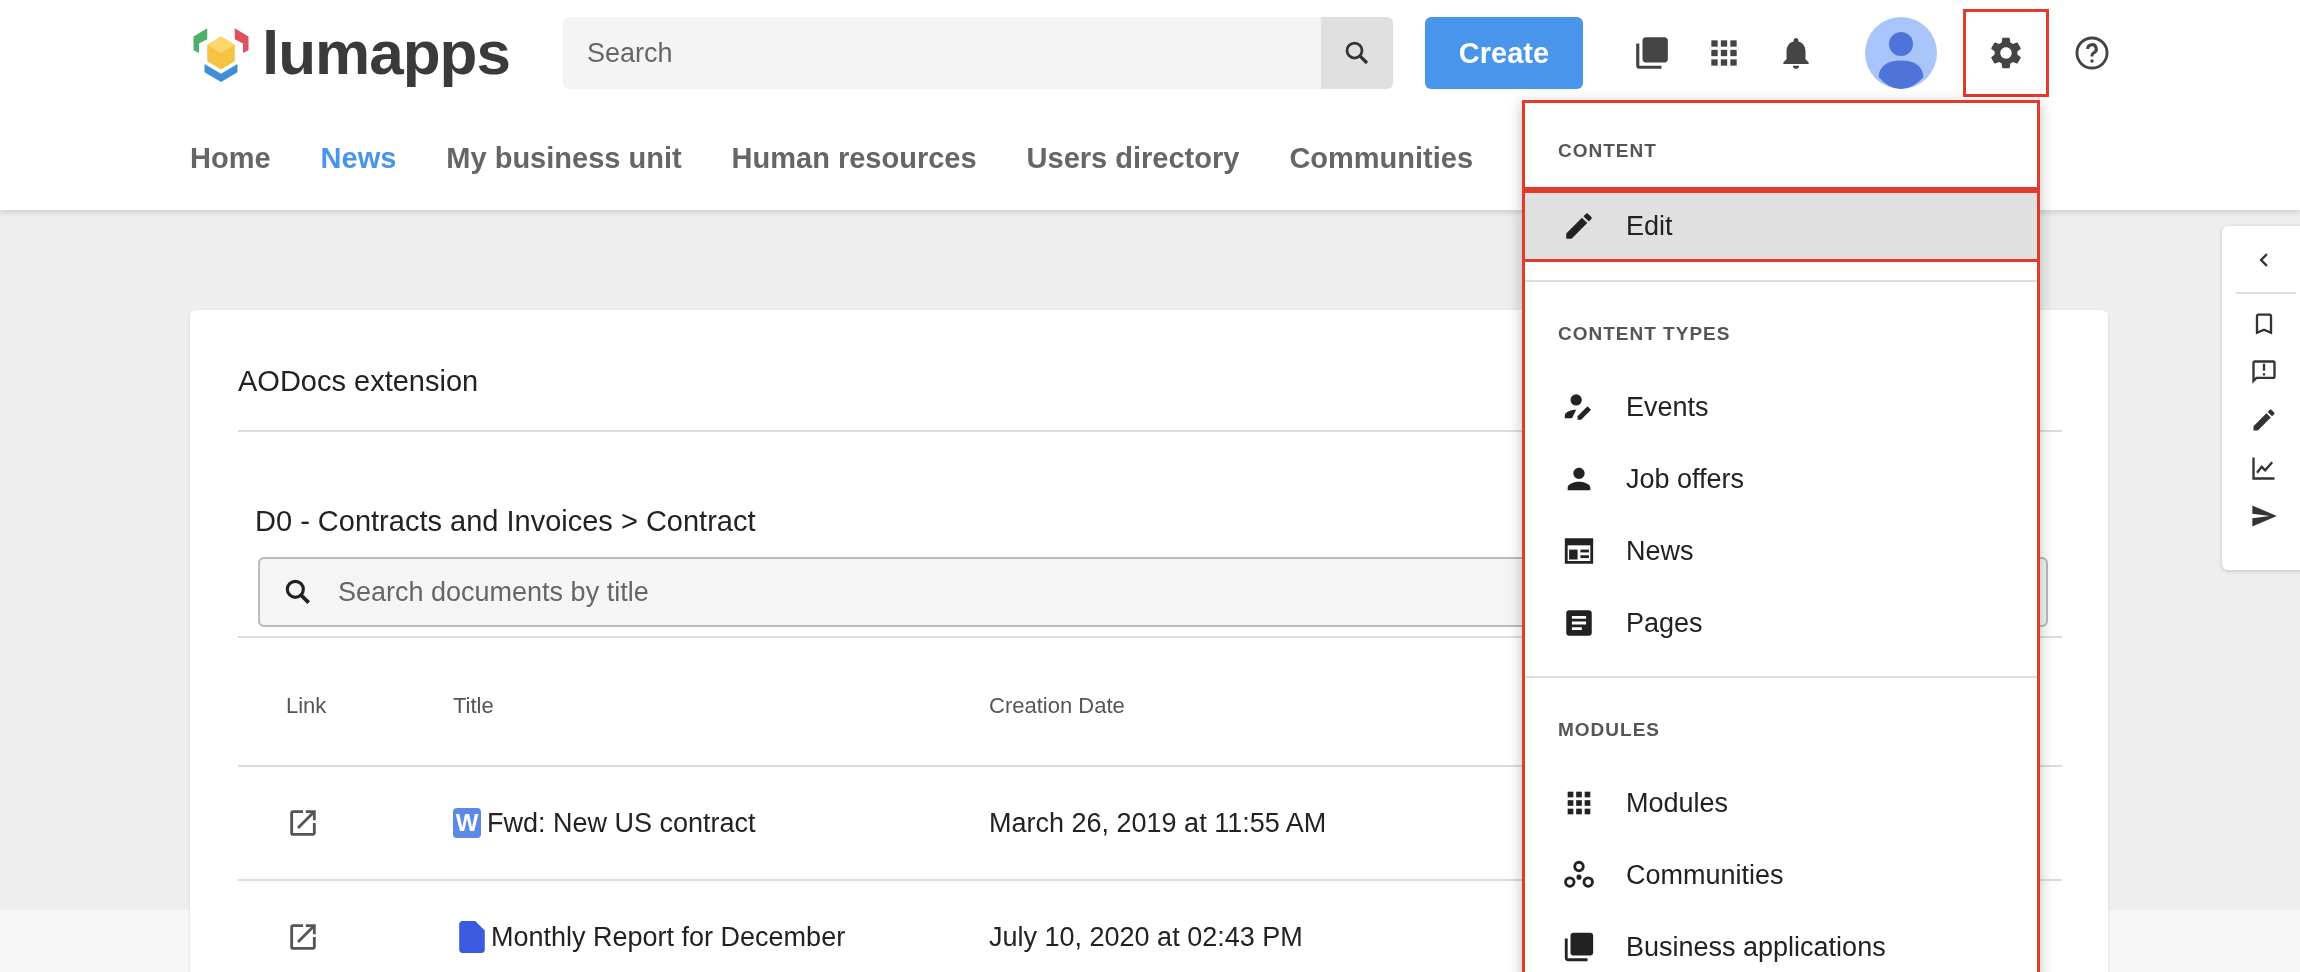  I want to click on breadcrumb: D0 - Contracts and Invoices > Contract, so click(506, 522).